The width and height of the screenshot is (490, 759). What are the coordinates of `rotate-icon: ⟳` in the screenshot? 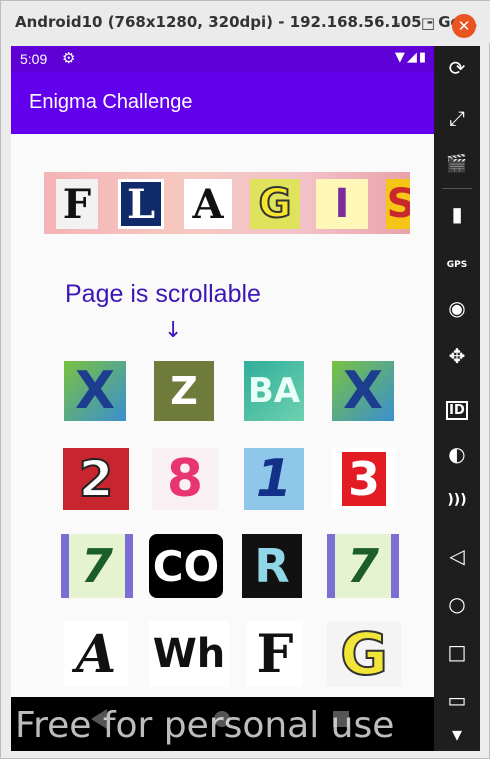 It's located at (457, 68).